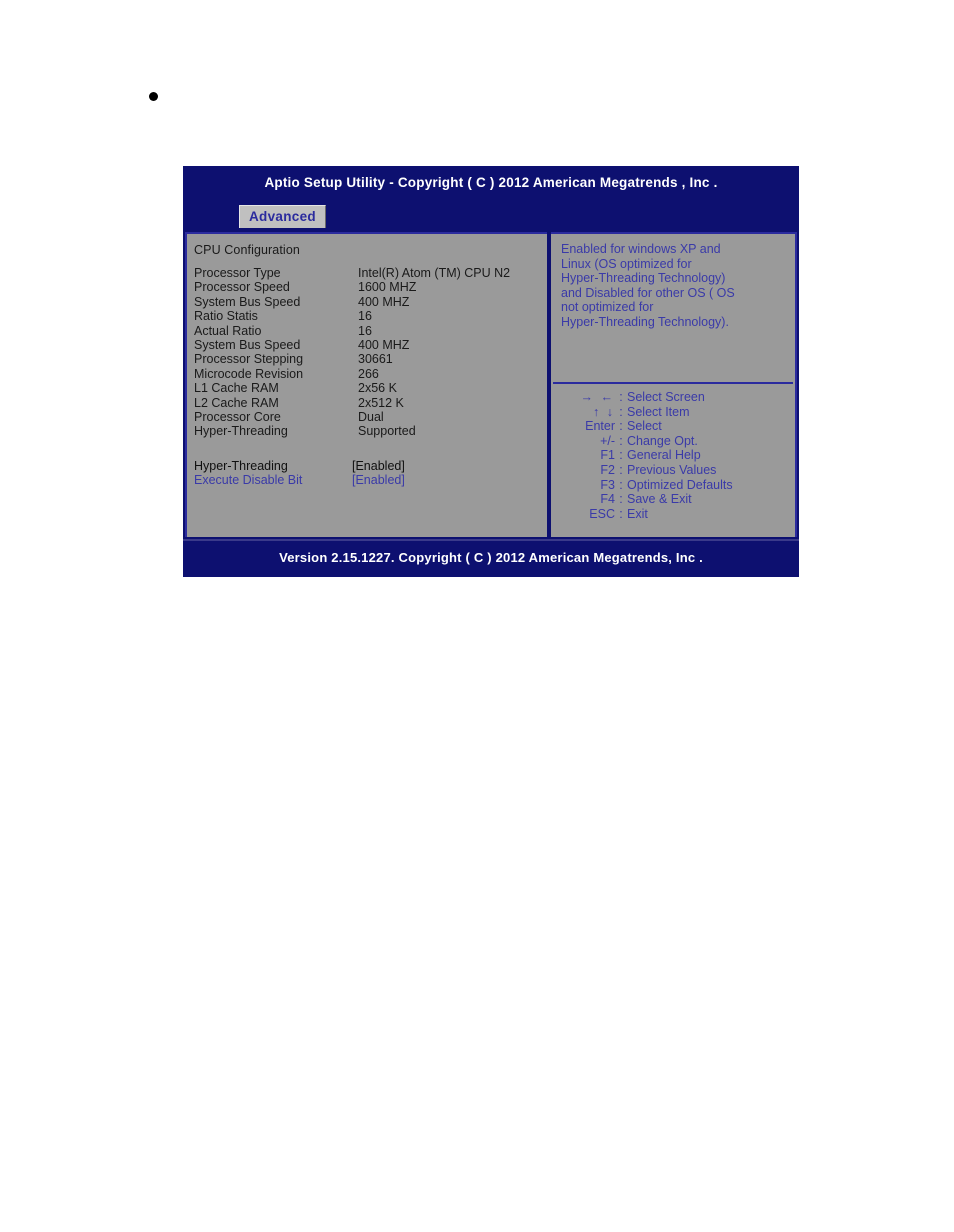 This screenshot has width=954, height=1232. I want to click on key-name: F4, so click(607, 499).